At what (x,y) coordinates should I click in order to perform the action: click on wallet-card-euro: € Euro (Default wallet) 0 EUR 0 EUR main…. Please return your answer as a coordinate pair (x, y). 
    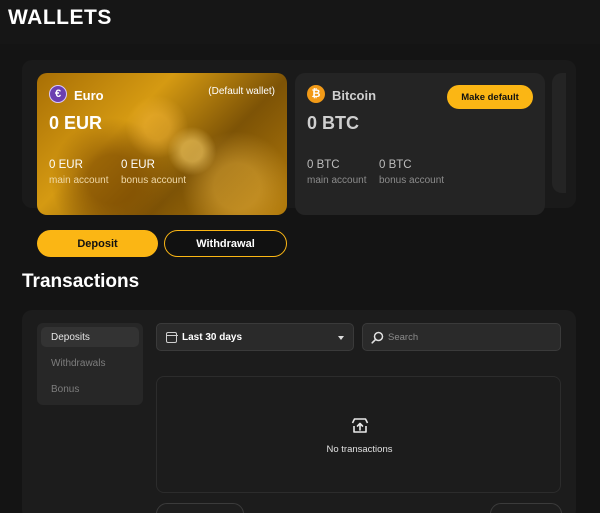
    Looking at the image, I should click on (162, 144).